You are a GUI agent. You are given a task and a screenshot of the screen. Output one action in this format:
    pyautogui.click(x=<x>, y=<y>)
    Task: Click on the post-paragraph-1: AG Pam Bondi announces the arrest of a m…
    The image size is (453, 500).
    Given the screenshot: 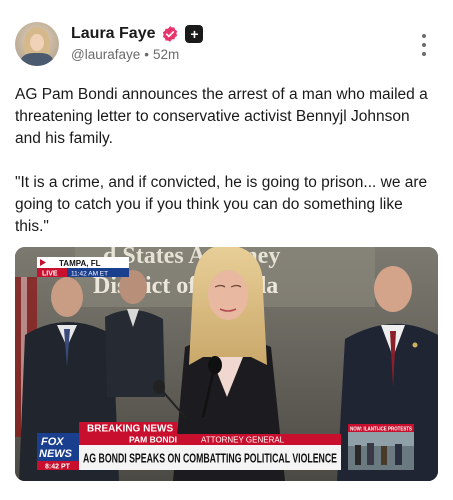 What is the action you would take?
    pyautogui.click(x=221, y=116)
    